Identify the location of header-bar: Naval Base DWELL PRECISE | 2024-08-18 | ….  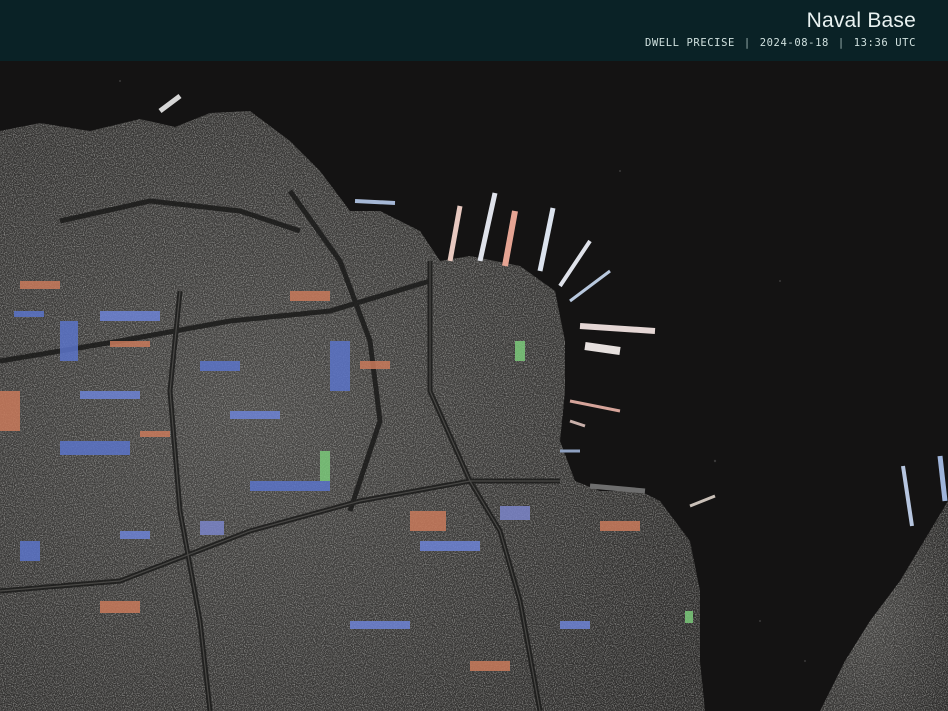
(474, 30).